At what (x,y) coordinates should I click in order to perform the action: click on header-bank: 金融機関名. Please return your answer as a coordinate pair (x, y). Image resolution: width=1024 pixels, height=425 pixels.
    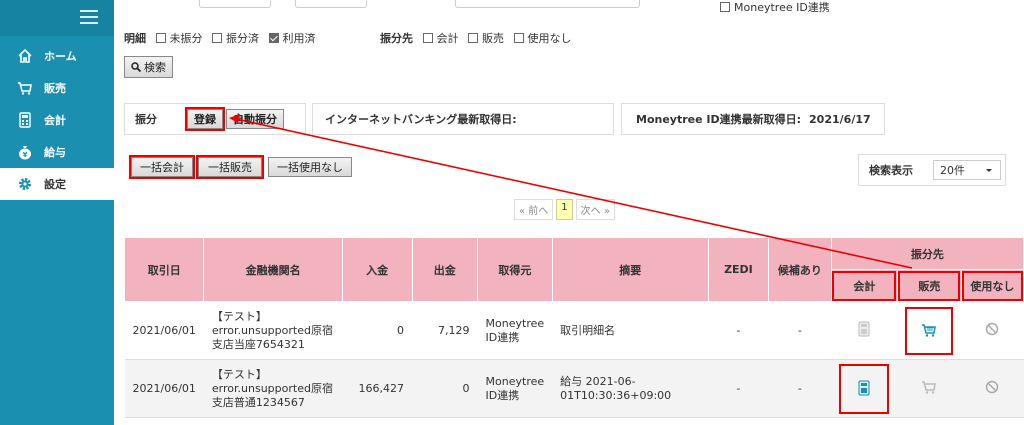
    Looking at the image, I should click on (273, 269).